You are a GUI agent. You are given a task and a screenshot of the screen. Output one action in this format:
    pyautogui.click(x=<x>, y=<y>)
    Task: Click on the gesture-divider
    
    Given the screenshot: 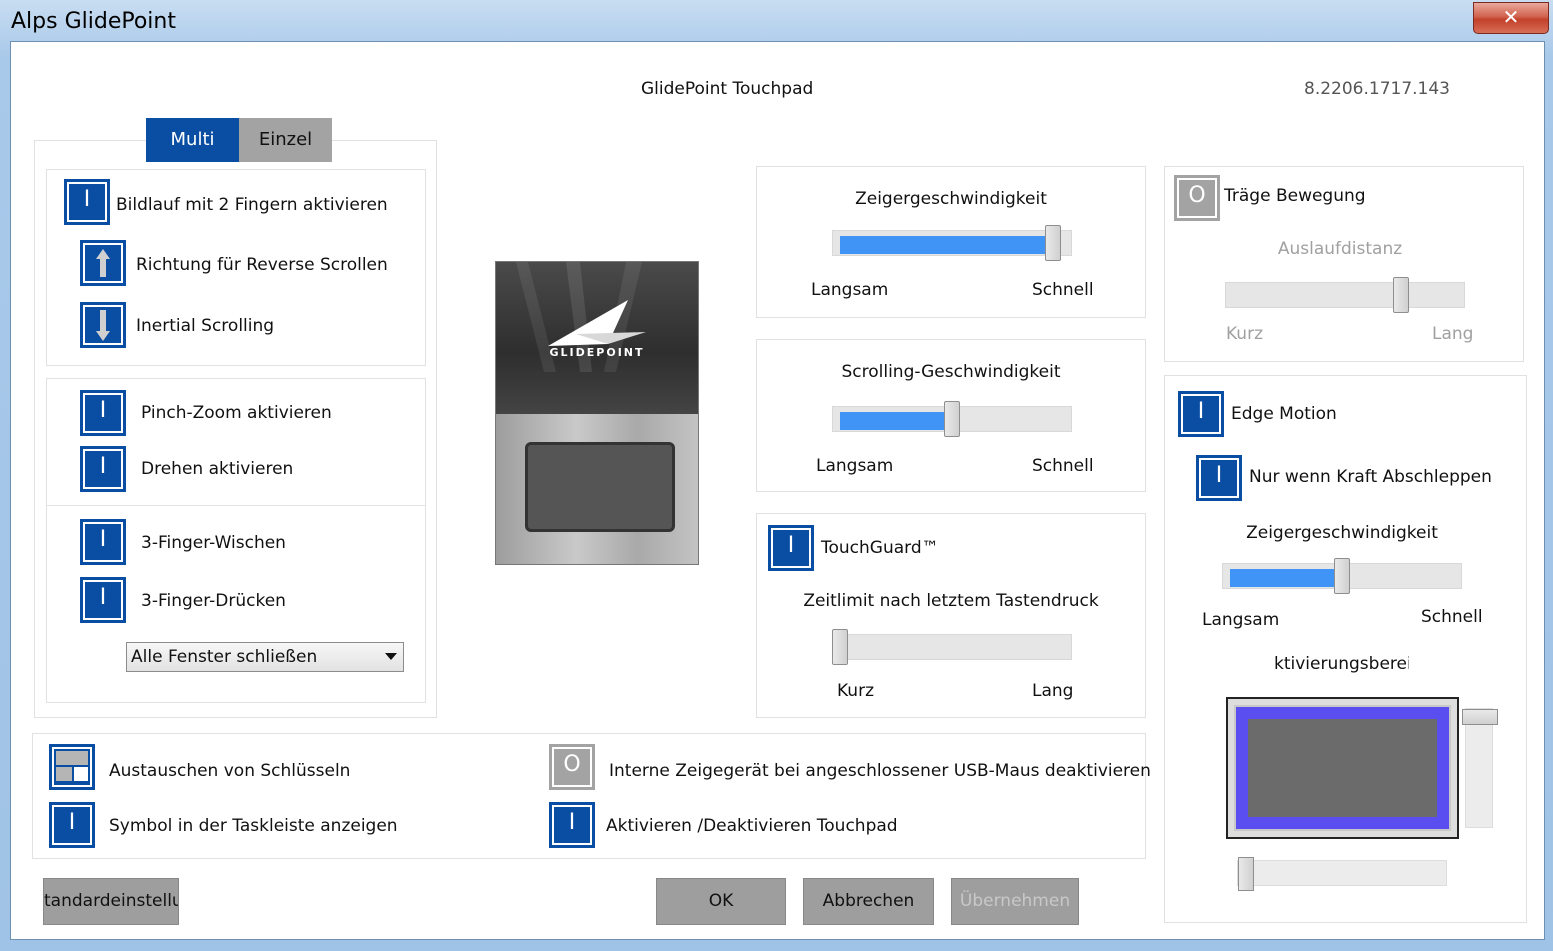 What is the action you would take?
    pyautogui.click(x=236, y=505)
    